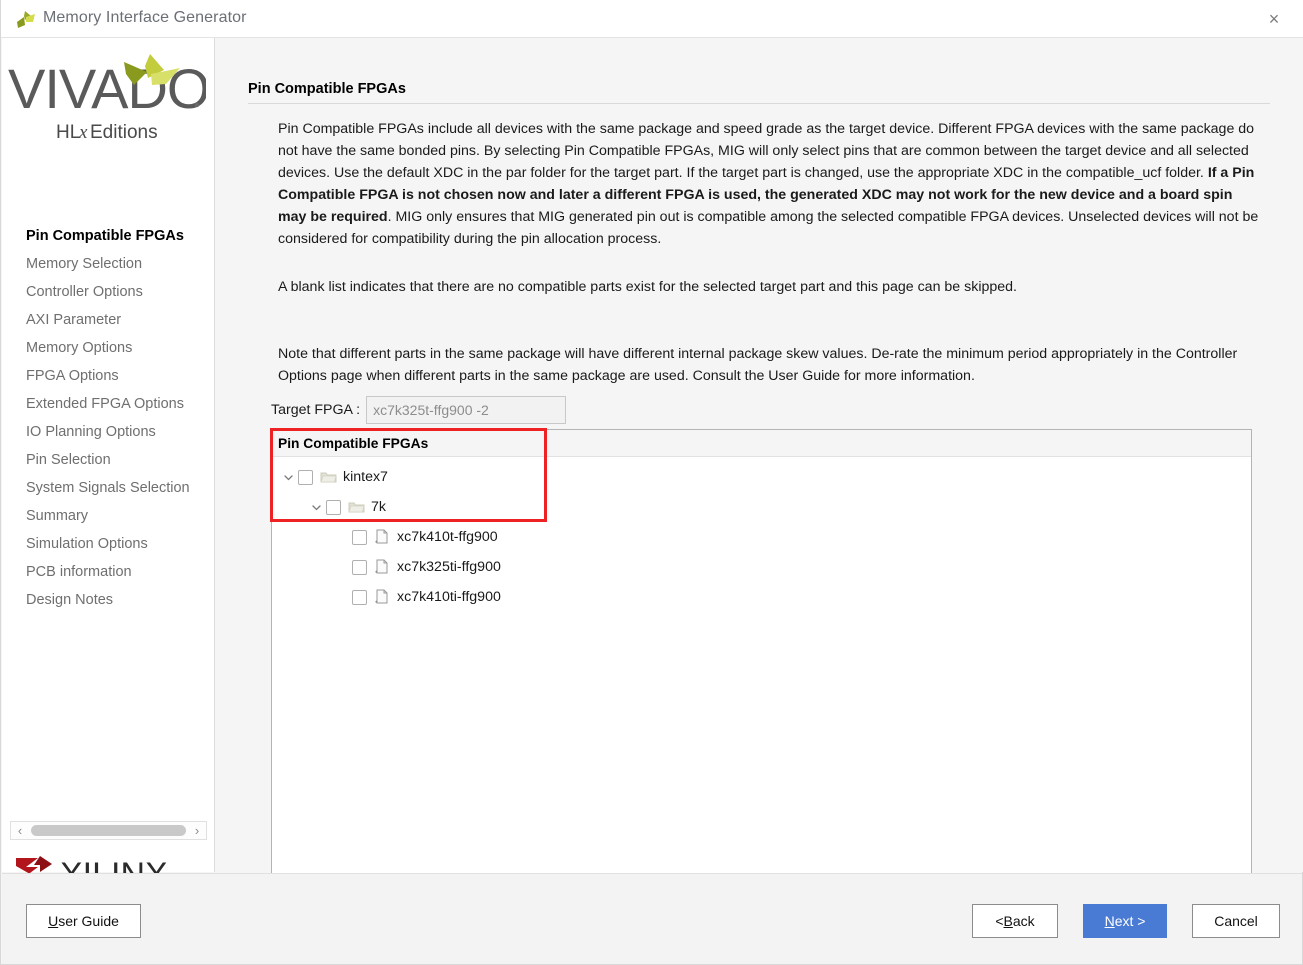  Describe the element at coordinates (761, 597) in the screenshot. I see `tree-row: xc7k410ti-ffg900` at that location.